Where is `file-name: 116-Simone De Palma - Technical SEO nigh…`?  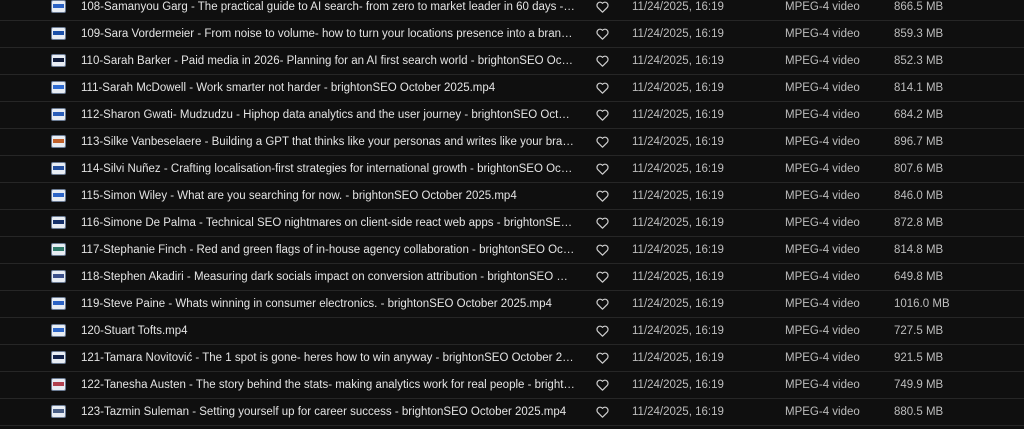 file-name: 116-Simone De Palma - Technical SEO nigh… is located at coordinates (328, 223).